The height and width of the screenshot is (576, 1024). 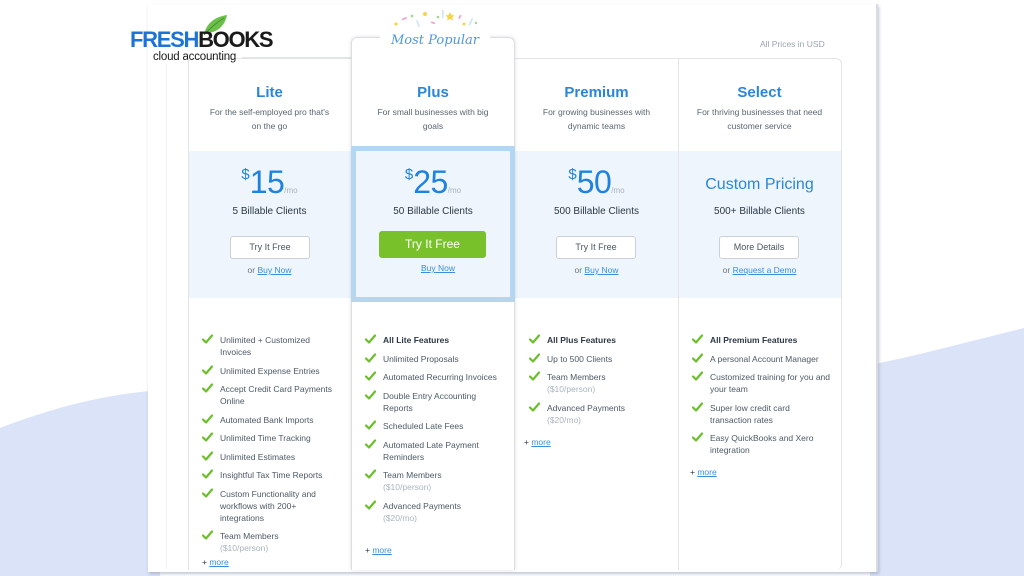 What do you see at coordinates (433, 92) in the screenshot?
I see `plan-name: Plus` at bounding box center [433, 92].